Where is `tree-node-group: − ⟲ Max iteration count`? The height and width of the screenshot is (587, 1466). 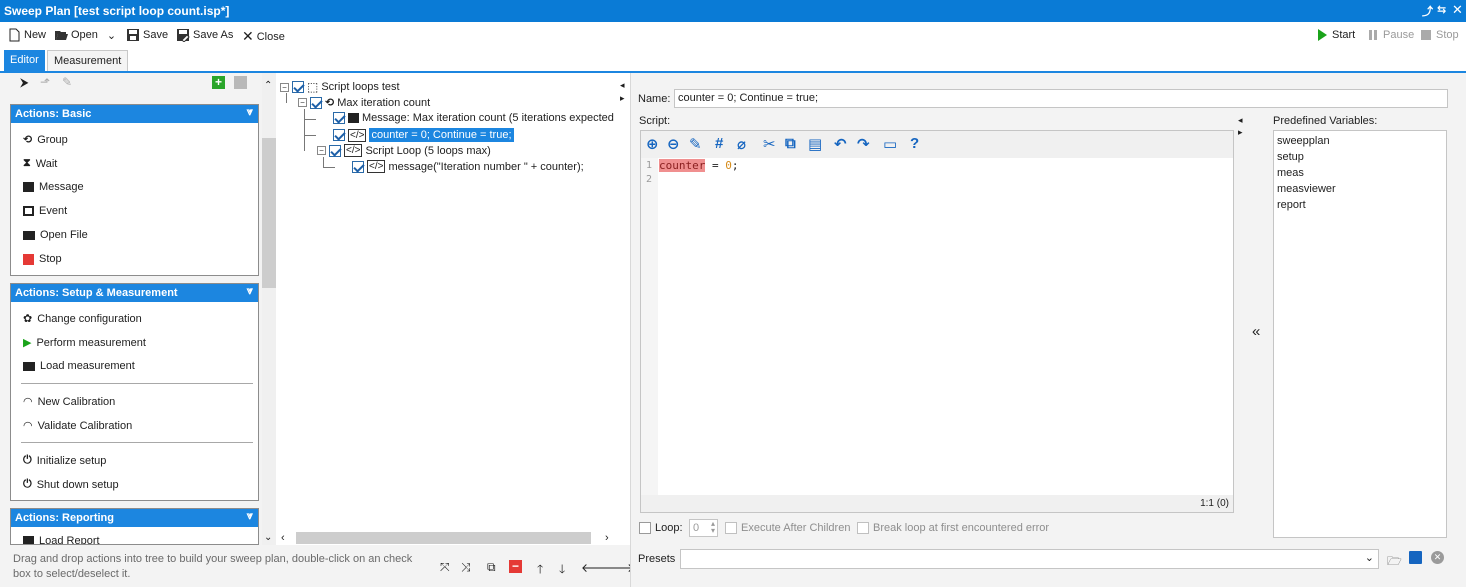 tree-node-group: − ⟲ Max iteration count is located at coordinates (364, 102).